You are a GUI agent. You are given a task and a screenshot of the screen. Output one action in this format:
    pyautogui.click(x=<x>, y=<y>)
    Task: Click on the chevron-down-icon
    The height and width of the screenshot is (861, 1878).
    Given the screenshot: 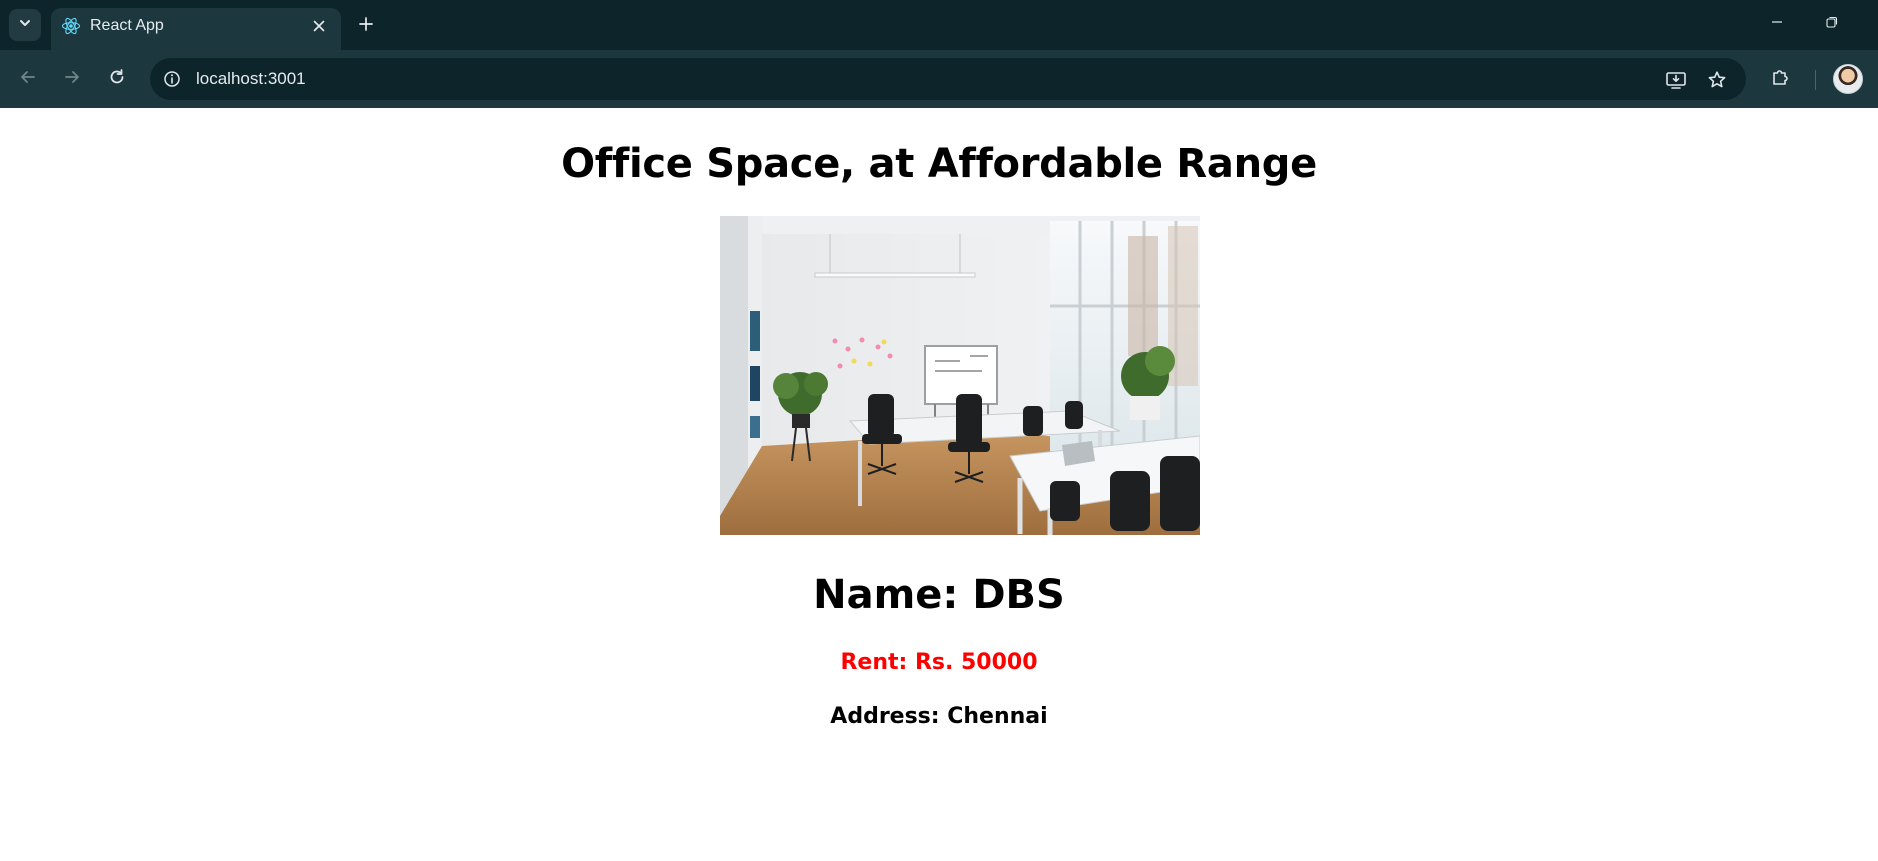 What is the action you would take?
    pyautogui.click(x=25, y=25)
    